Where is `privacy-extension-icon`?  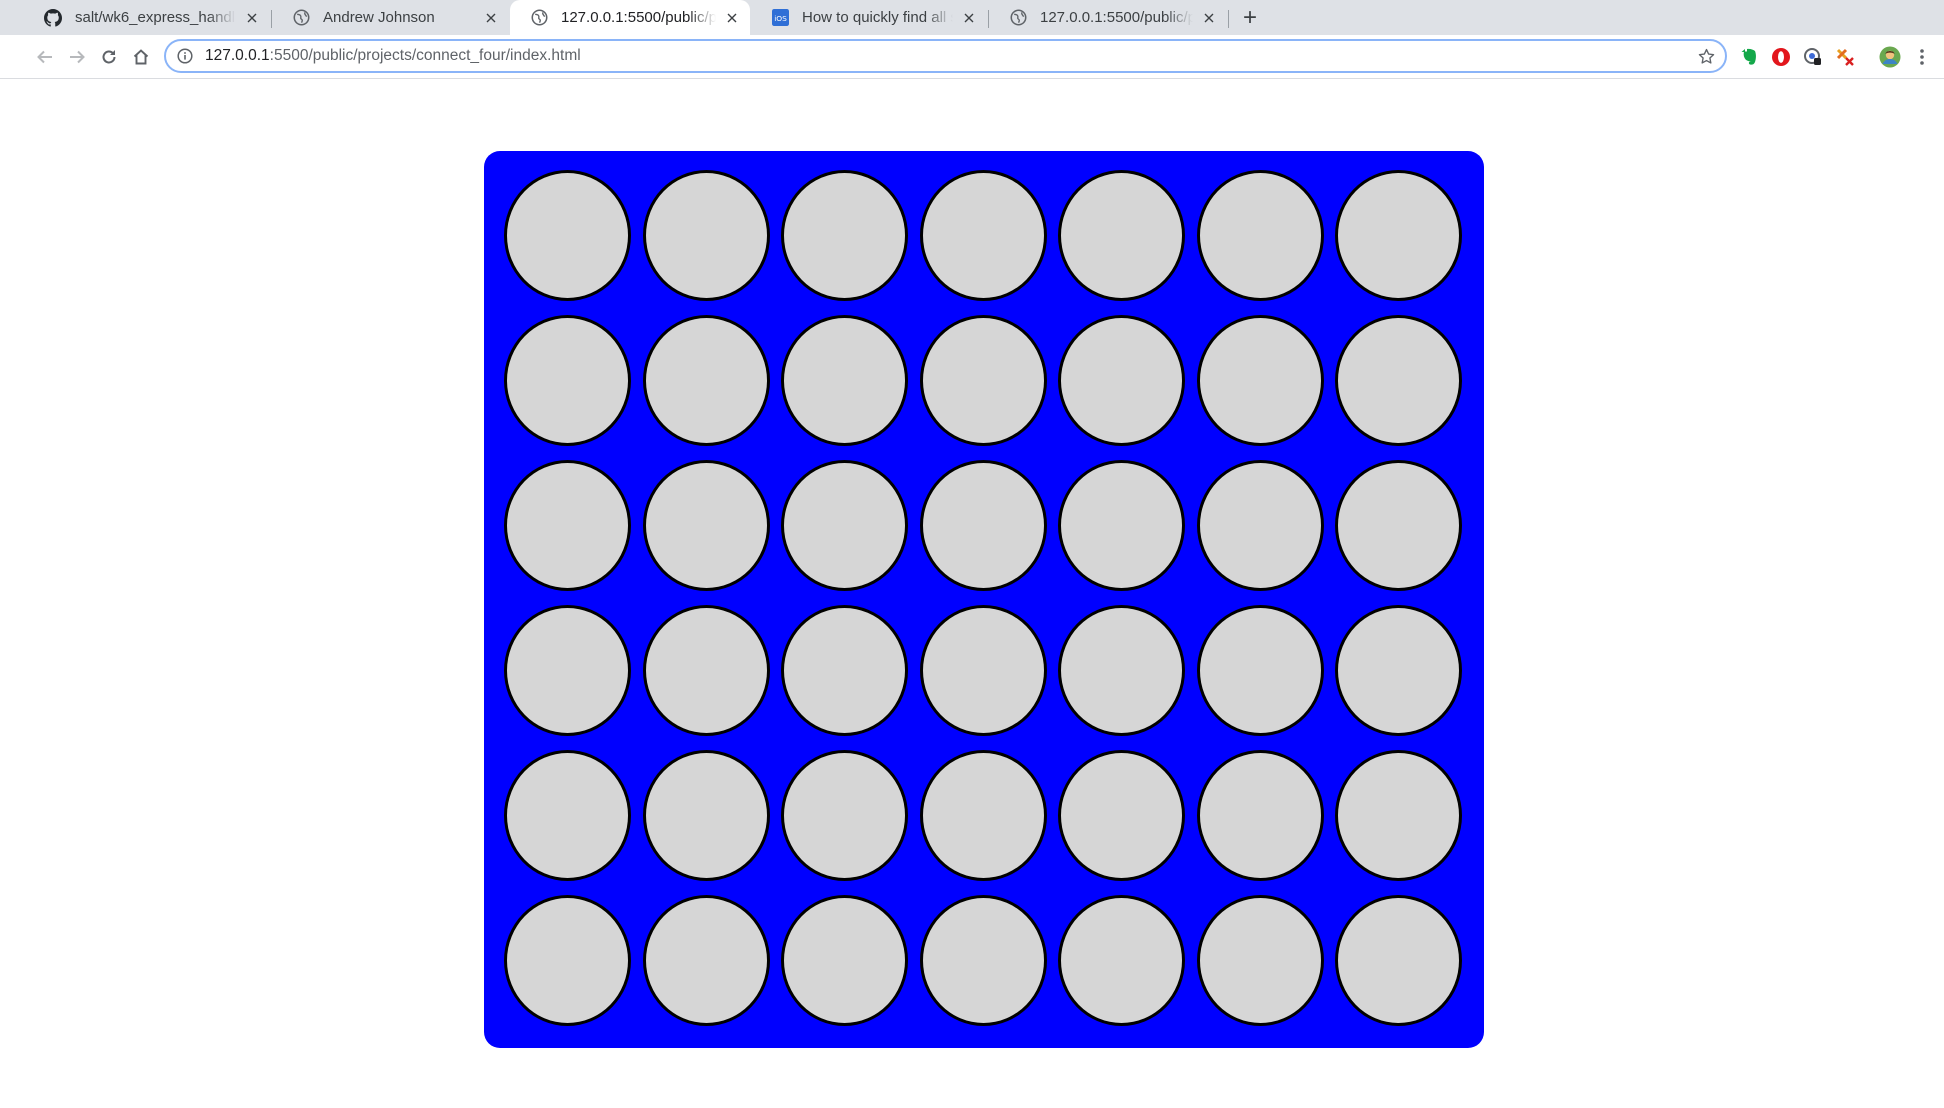 privacy-extension-icon is located at coordinates (1813, 57).